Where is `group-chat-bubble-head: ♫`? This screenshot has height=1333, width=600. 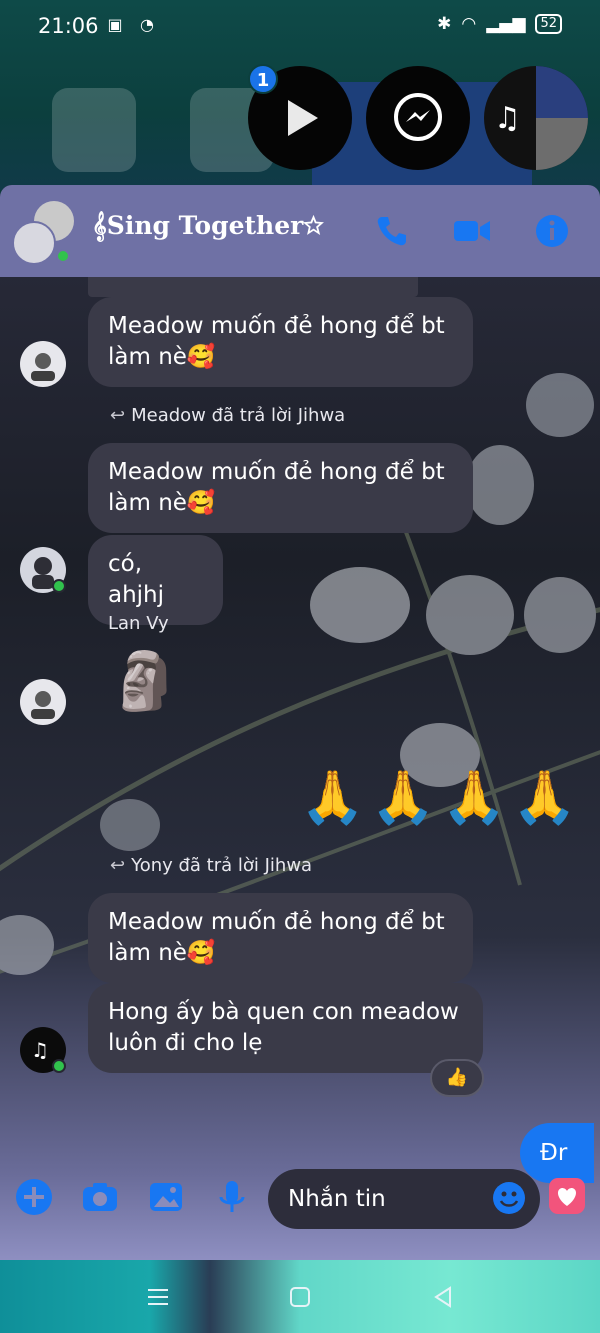 group-chat-bubble-head: ♫ is located at coordinates (536, 118).